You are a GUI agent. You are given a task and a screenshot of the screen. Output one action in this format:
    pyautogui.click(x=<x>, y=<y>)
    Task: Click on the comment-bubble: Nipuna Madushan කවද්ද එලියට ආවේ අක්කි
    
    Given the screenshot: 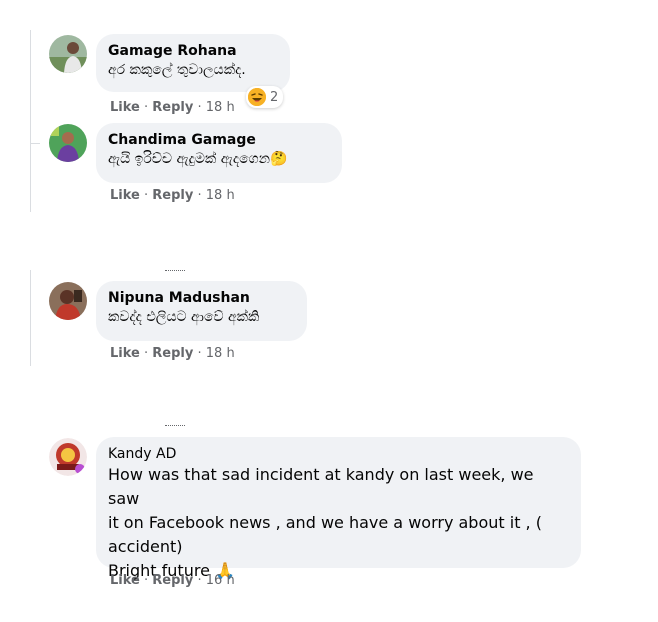 What is the action you would take?
    pyautogui.click(x=201, y=311)
    